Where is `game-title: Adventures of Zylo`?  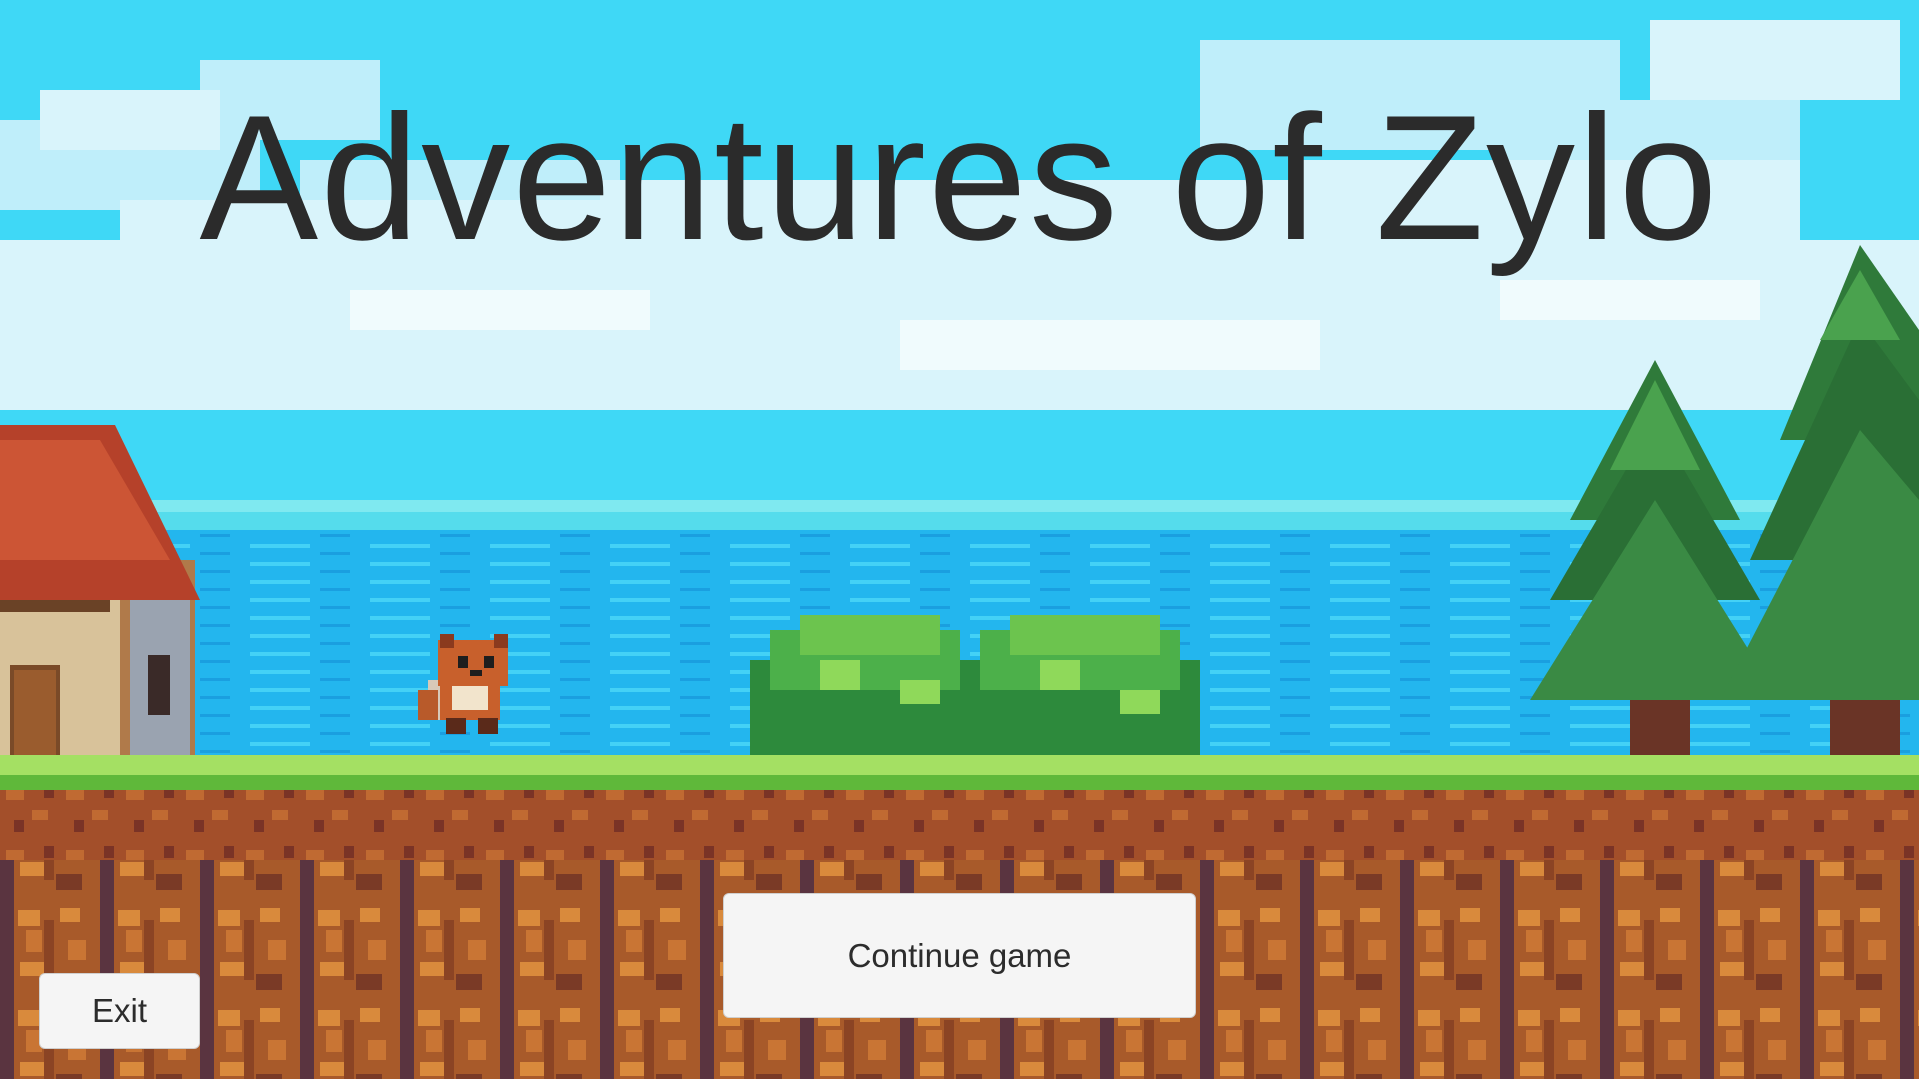
game-title: Adventures of Zylo is located at coordinates (959, 177).